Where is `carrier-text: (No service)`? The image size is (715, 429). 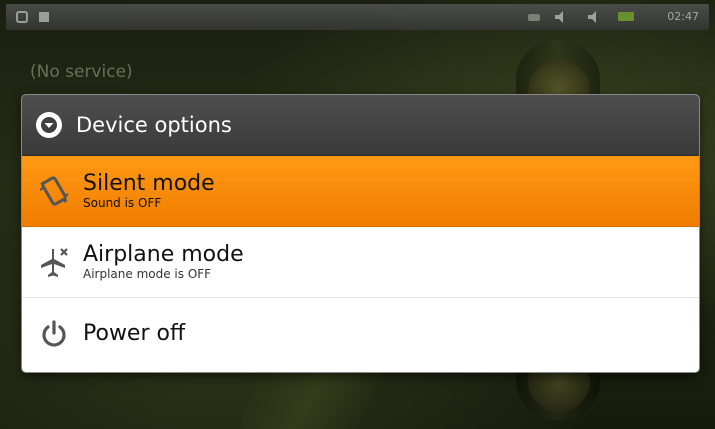
carrier-text: (No service) is located at coordinates (81, 72).